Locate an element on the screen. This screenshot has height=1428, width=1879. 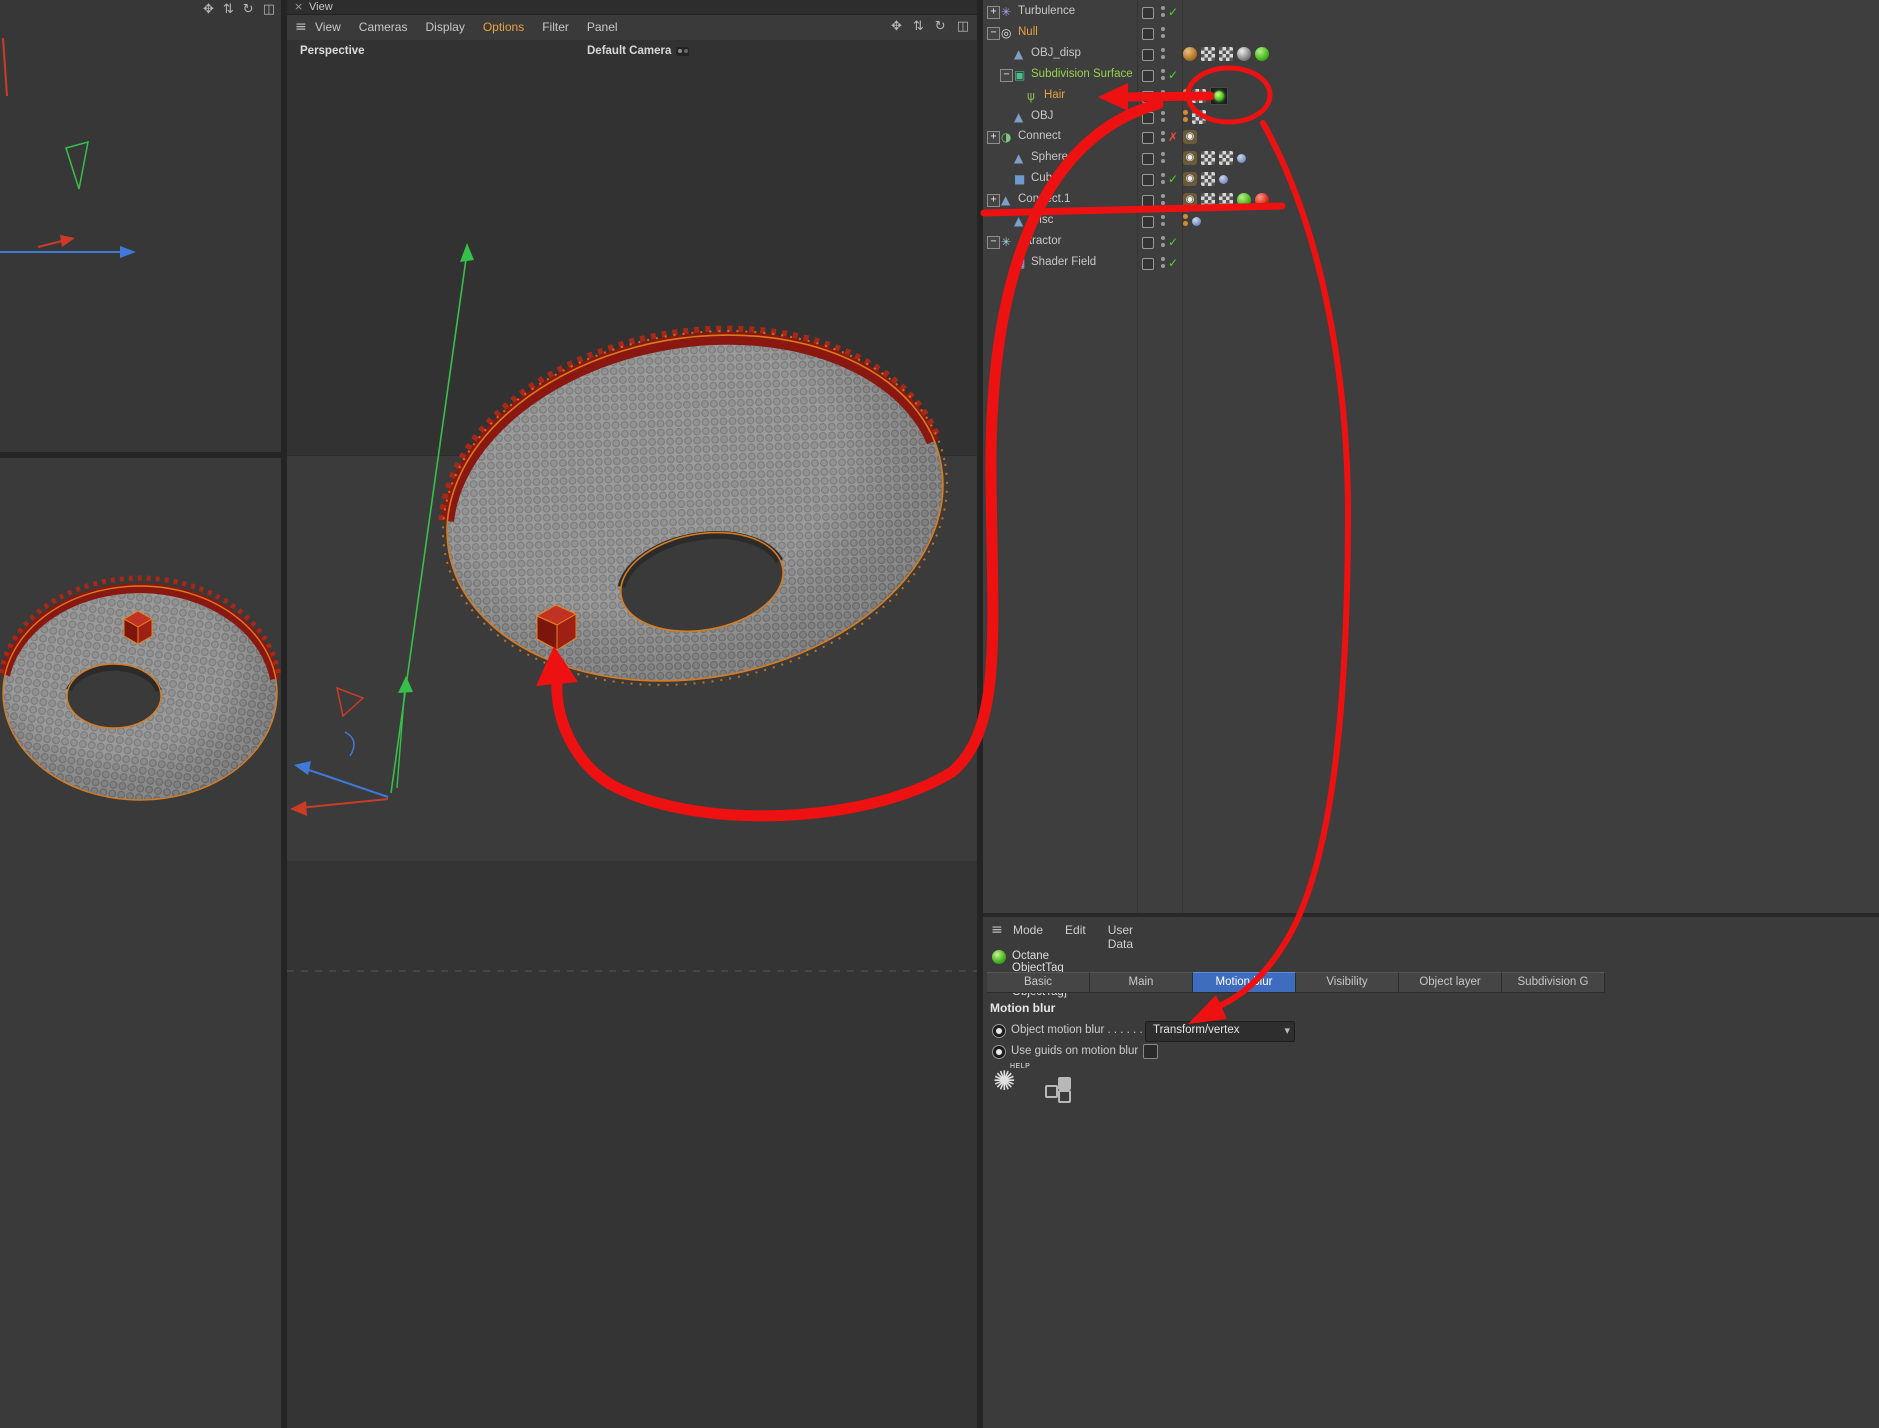
tree-item-subdivision-surface: − ▣ Subdivision Surface ✓ is located at coordinates (1431, 75).